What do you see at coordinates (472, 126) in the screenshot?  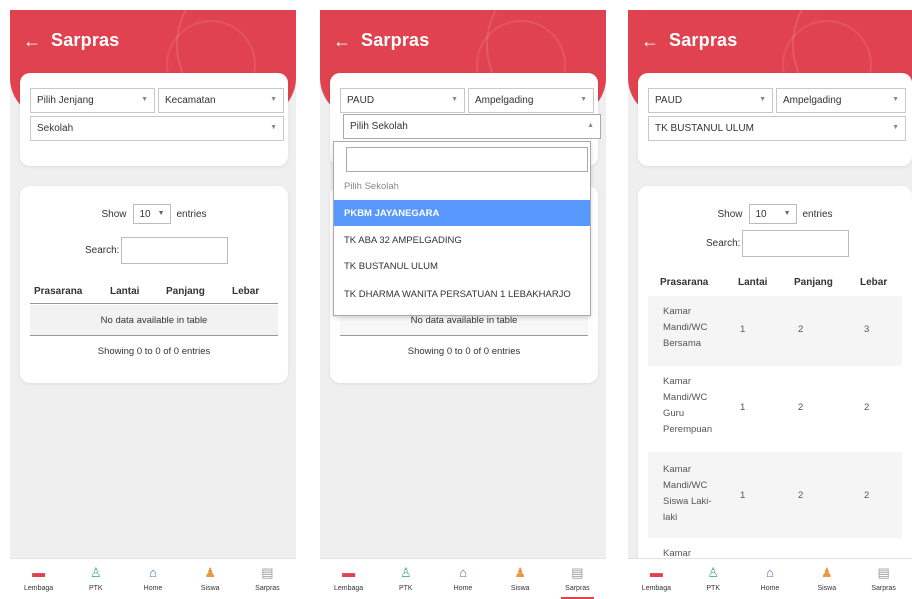 I see `sekolah-select: Pilih Sekolah ▲` at bounding box center [472, 126].